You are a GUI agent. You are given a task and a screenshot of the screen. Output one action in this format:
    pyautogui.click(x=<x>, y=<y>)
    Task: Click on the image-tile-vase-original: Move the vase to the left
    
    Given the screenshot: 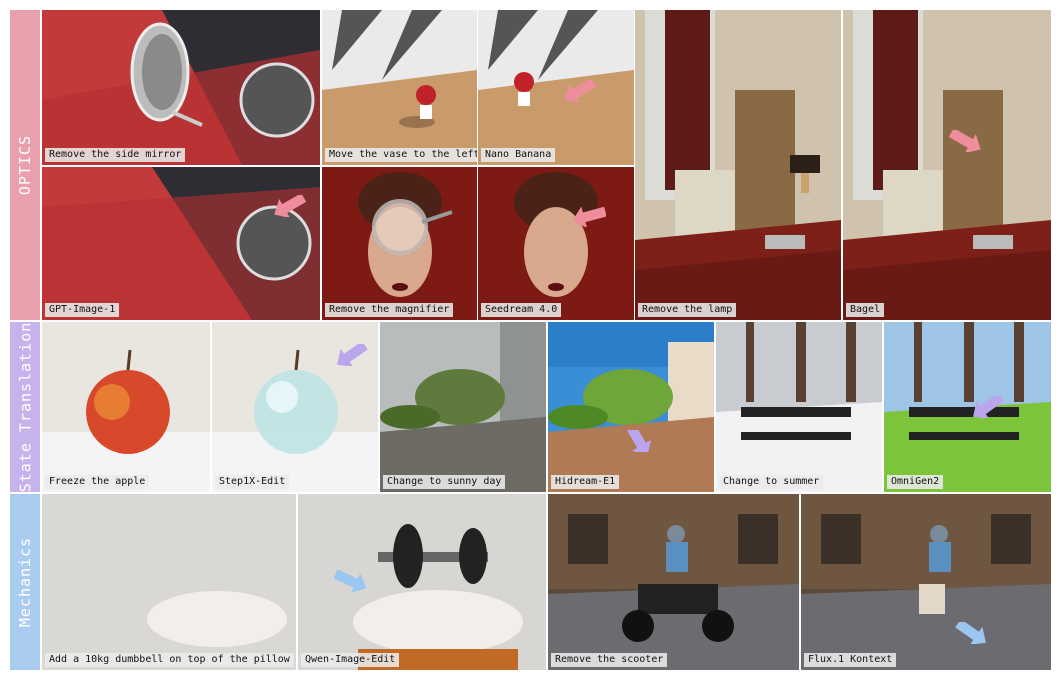 What is the action you would take?
    pyautogui.click(x=399, y=87)
    